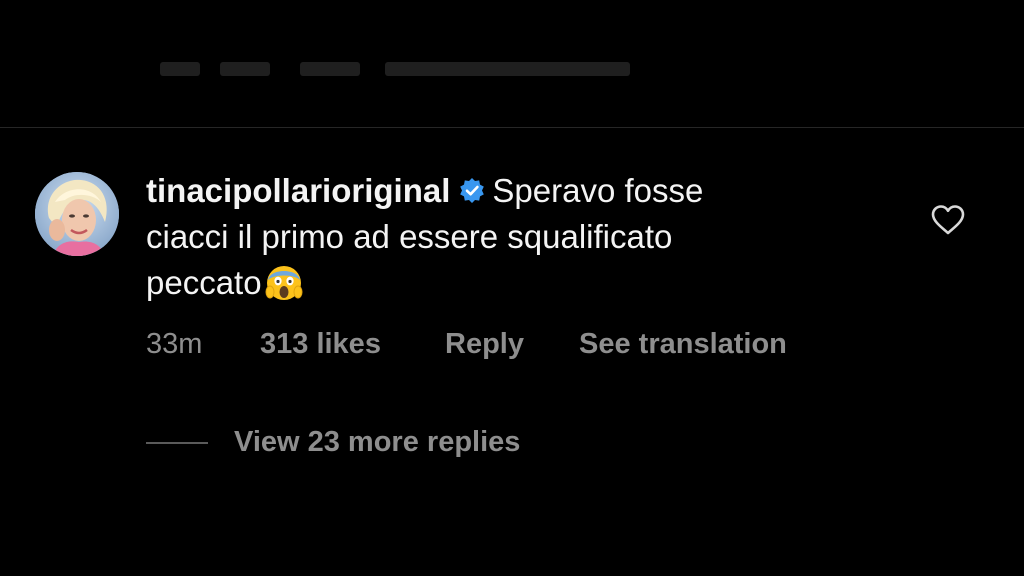 This screenshot has height=576, width=1024. I want to click on heart-outline-icon, so click(948, 220).